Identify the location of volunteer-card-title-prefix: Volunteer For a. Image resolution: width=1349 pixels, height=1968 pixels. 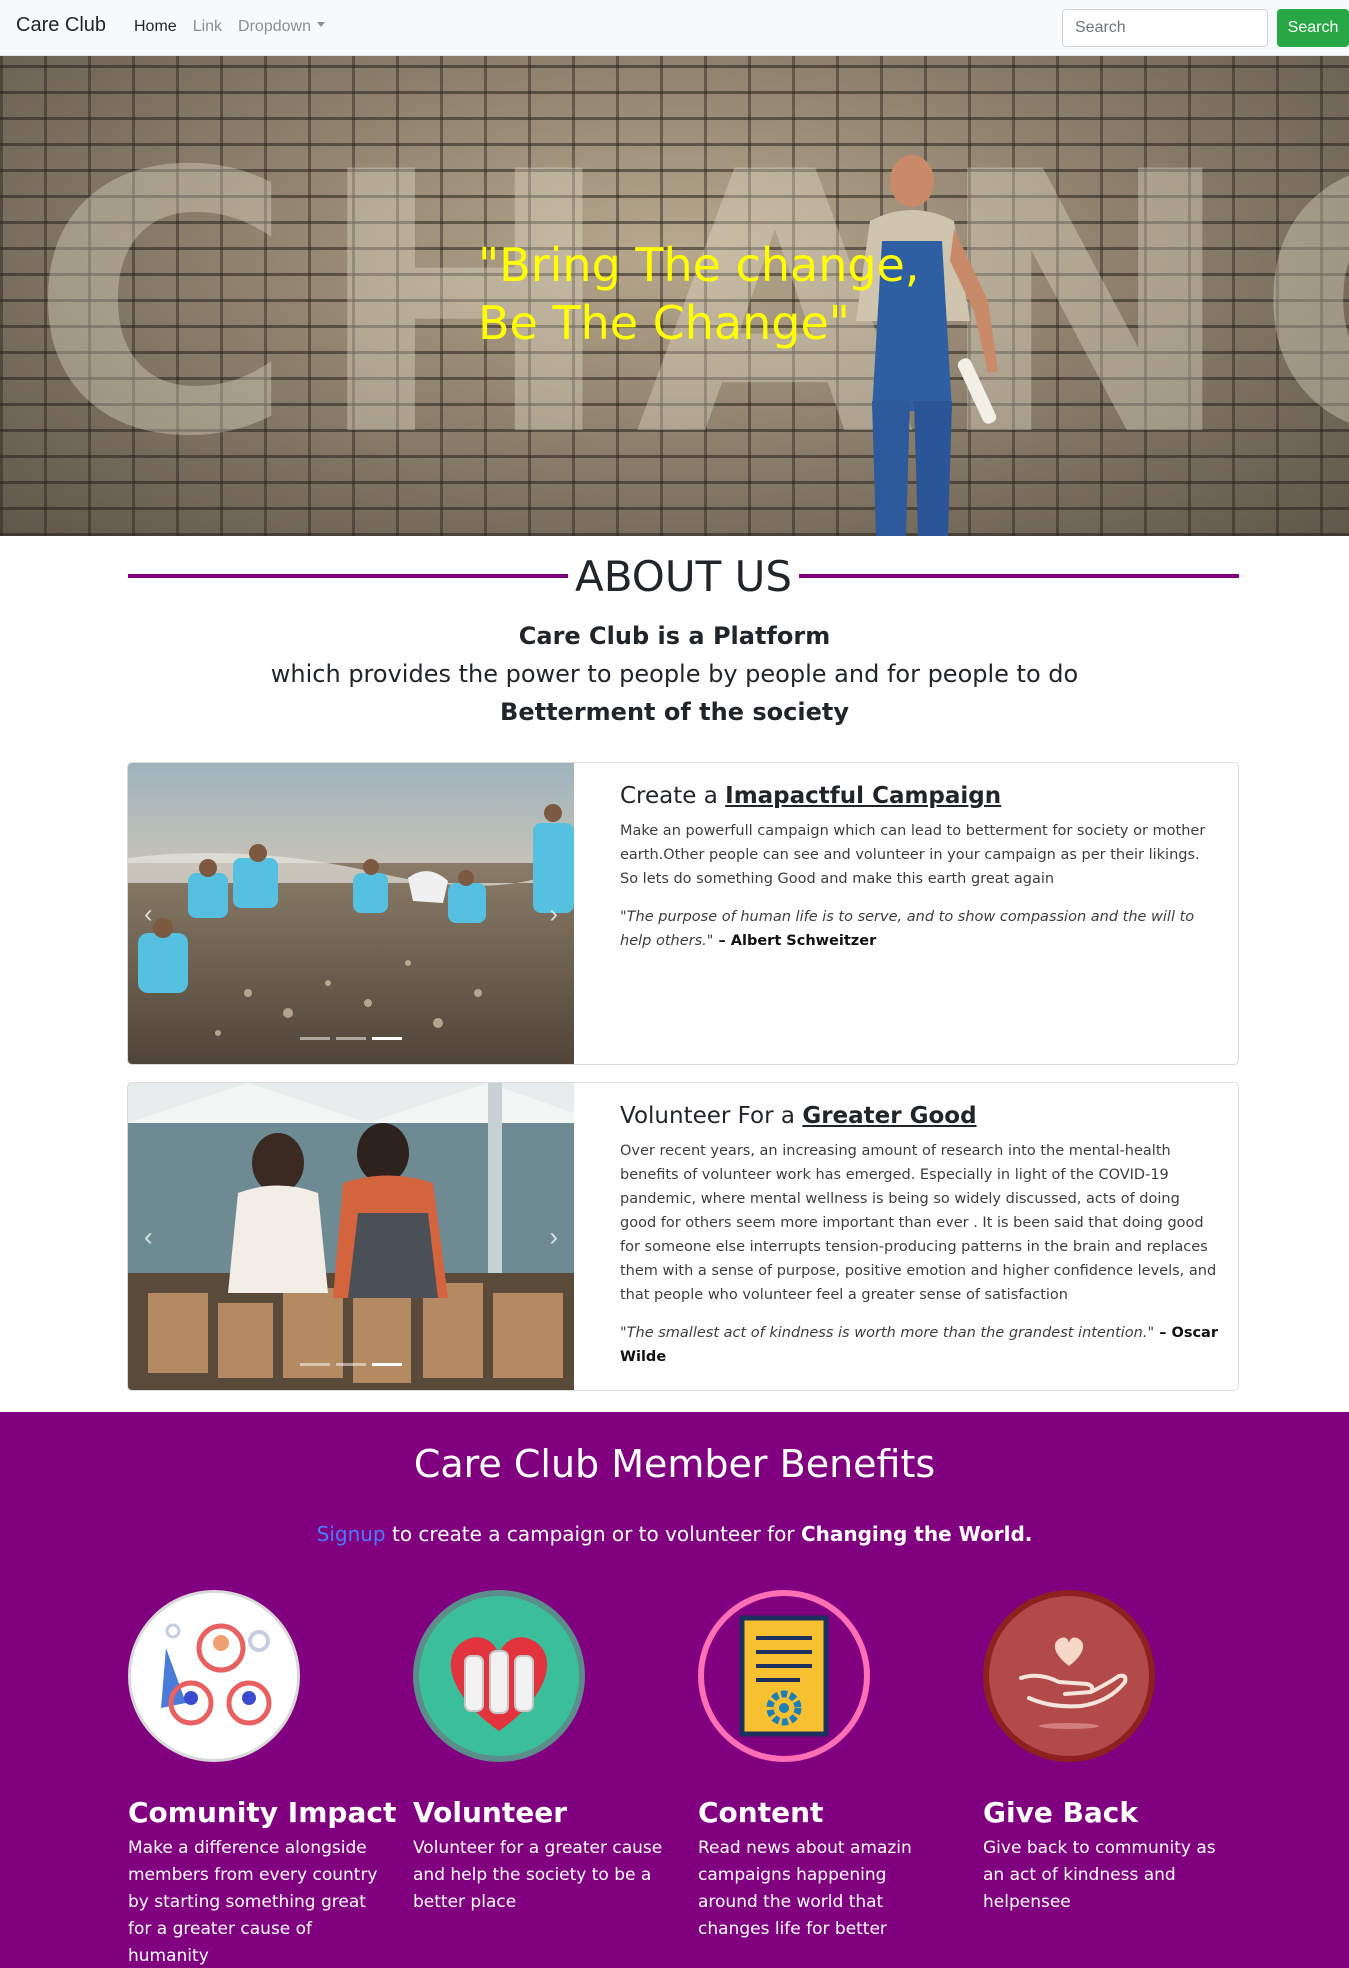
(711, 1116).